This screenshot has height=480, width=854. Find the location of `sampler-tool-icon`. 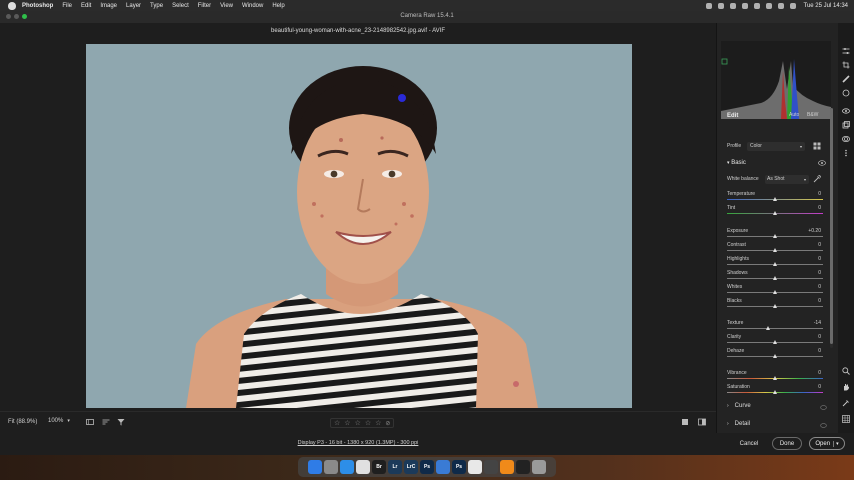

sampler-tool-icon is located at coordinates (846, 403).